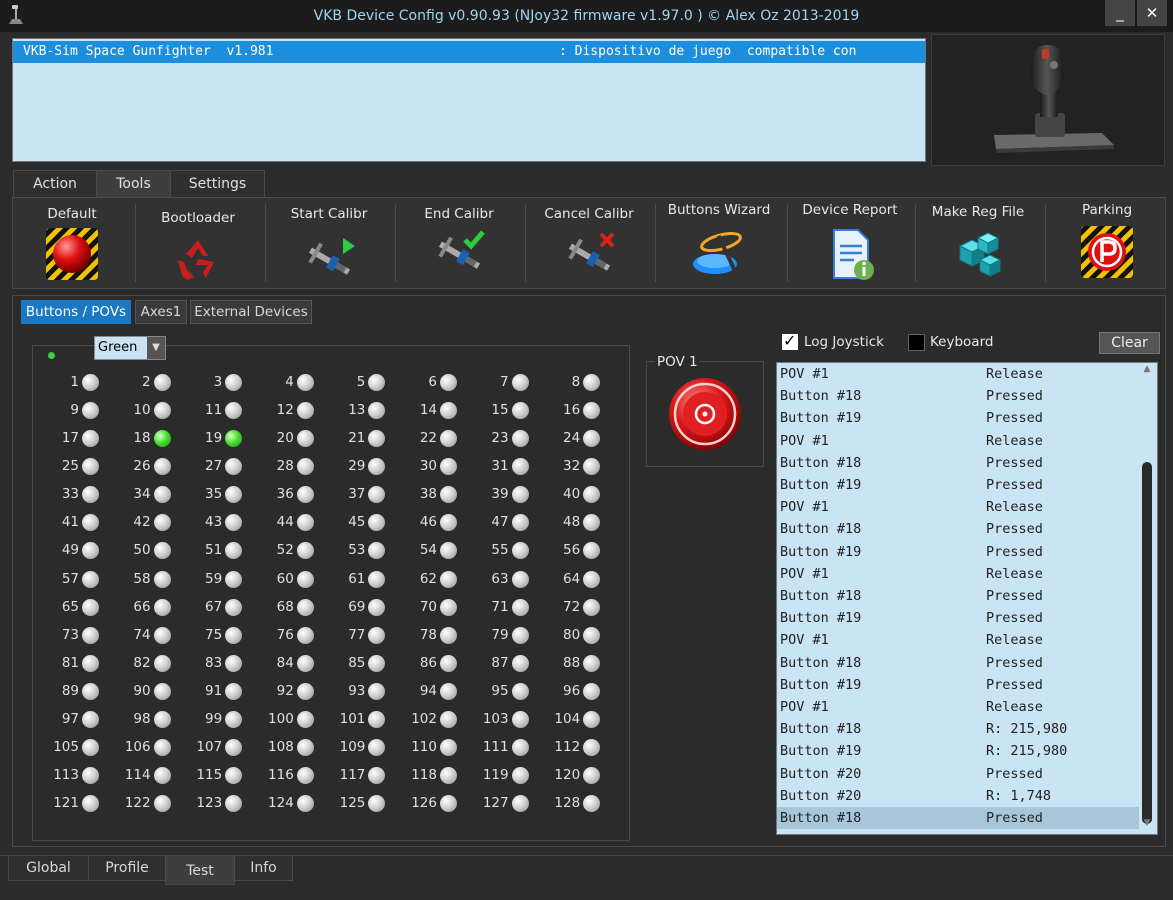 This screenshot has height=900, width=1173. What do you see at coordinates (352, 636) in the screenshot?
I see `joystick-button-77: 77` at bounding box center [352, 636].